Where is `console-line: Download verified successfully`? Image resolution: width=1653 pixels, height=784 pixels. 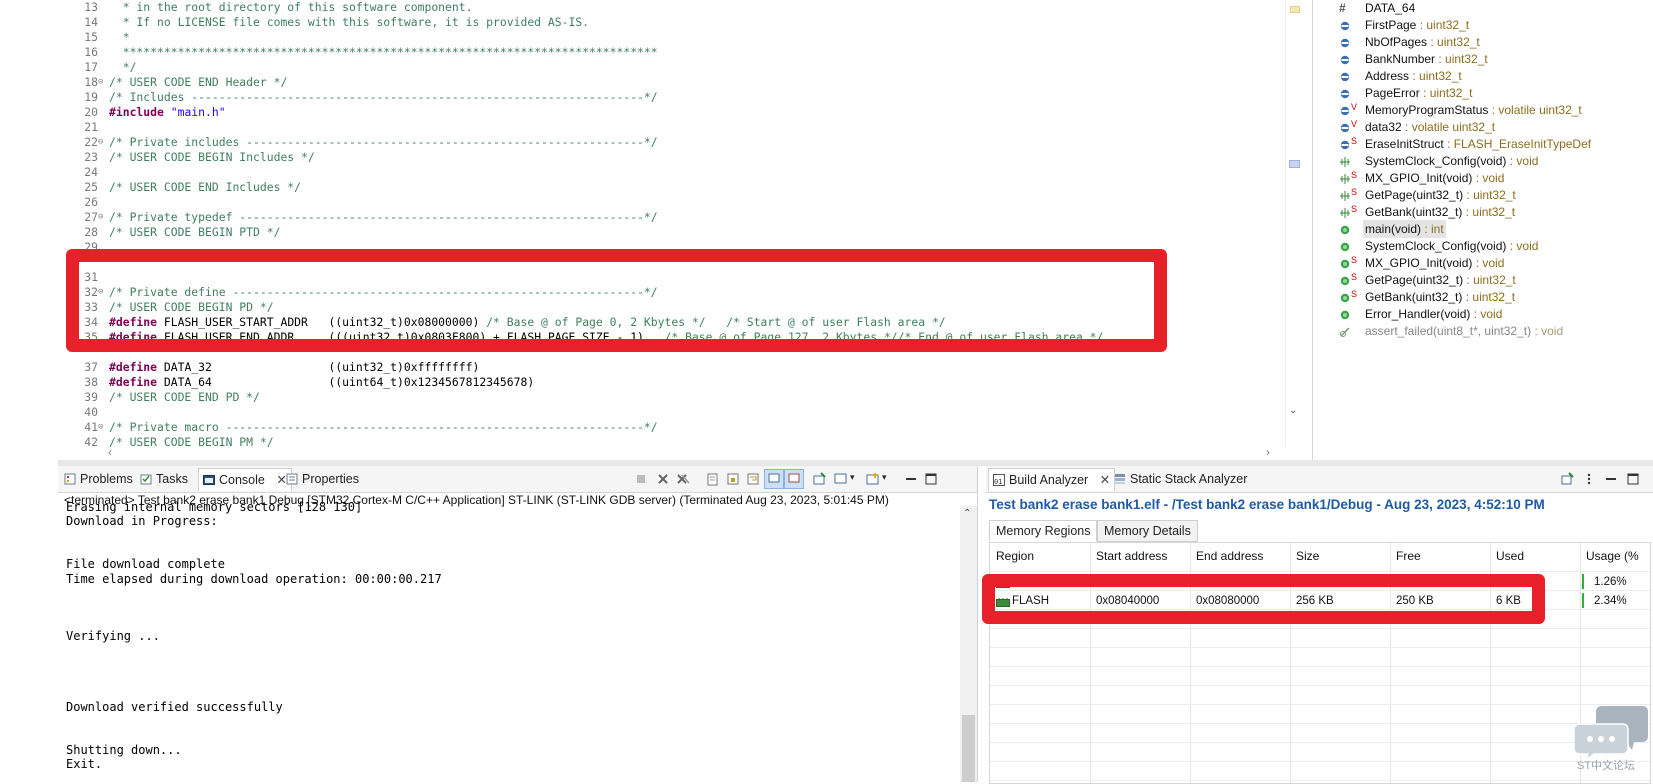 console-line: Download verified successfully is located at coordinates (174, 707).